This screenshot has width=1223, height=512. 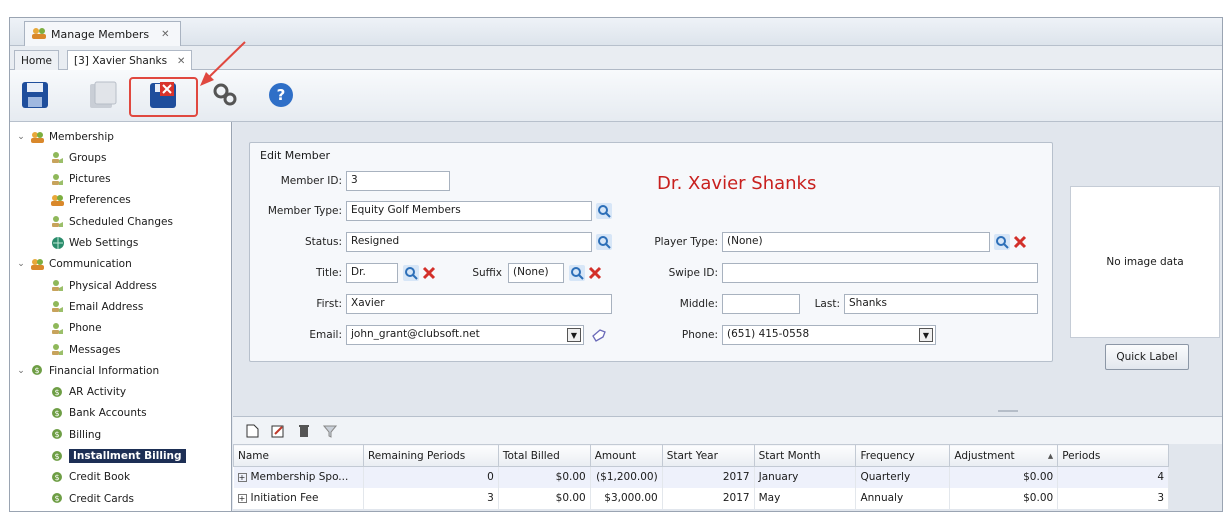 What do you see at coordinates (111, 221) in the screenshot?
I see `tree-item: Scheduled Changes` at bounding box center [111, 221].